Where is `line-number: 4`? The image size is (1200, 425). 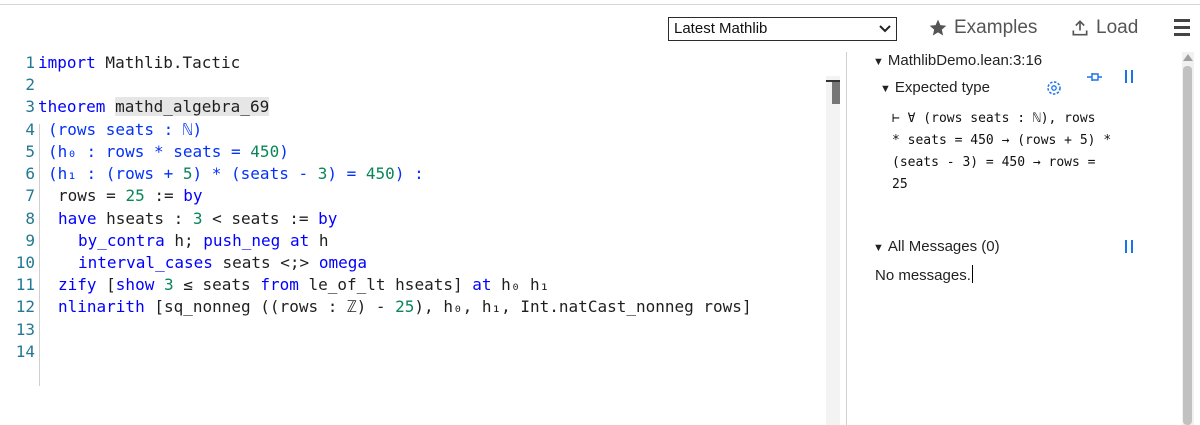 line-number: 4 is located at coordinates (30, 129).